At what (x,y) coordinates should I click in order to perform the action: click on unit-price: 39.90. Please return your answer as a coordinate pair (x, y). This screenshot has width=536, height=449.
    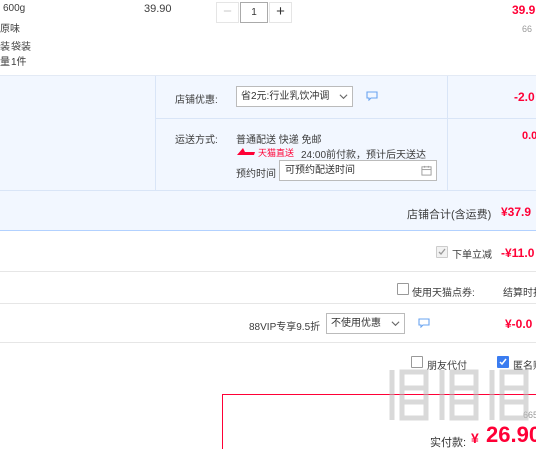
    Looking at the image, I should click on (158, 9).